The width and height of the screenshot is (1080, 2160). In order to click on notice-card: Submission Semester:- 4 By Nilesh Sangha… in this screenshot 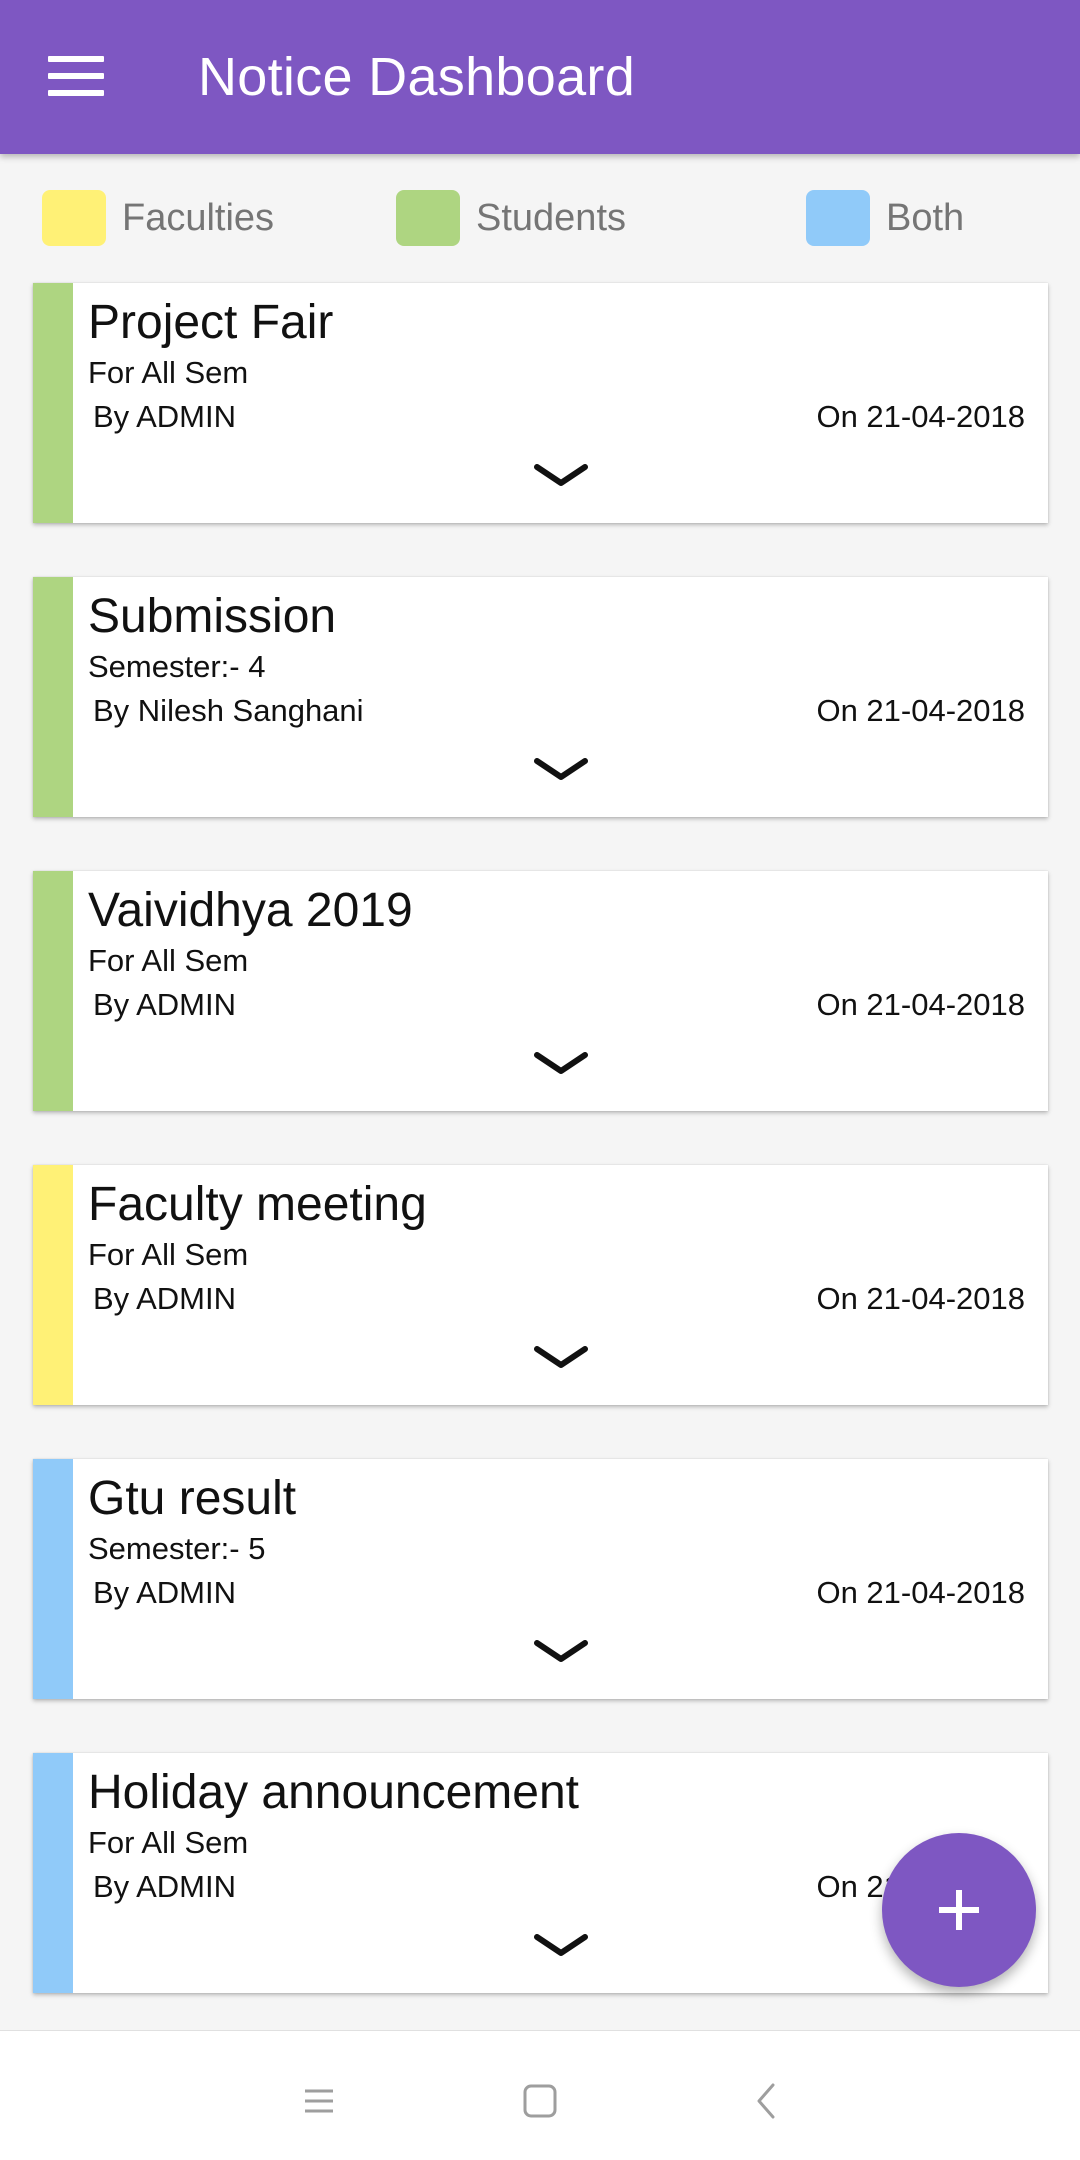, I will do `click(540, 697)`.